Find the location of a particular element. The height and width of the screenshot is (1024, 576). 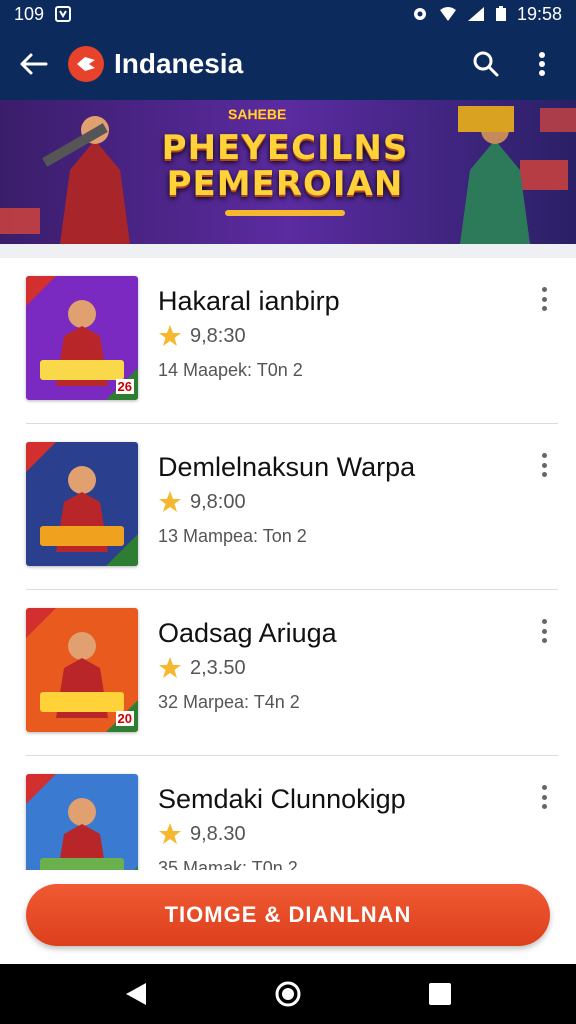

notification-icon is located at coordinates (63, 14).